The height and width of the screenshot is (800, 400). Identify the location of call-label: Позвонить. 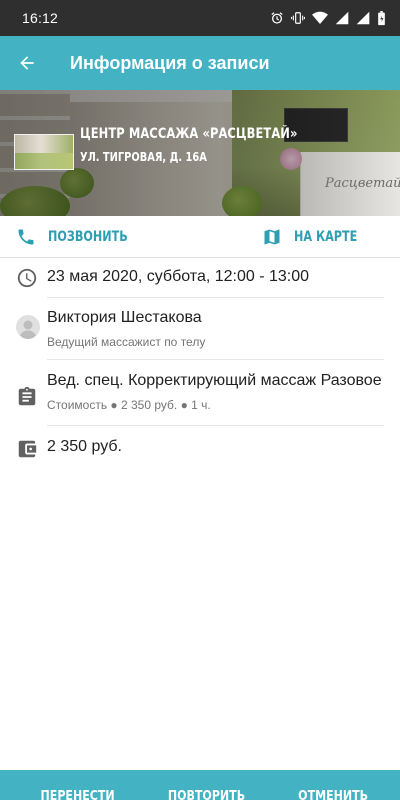
(88, 236).